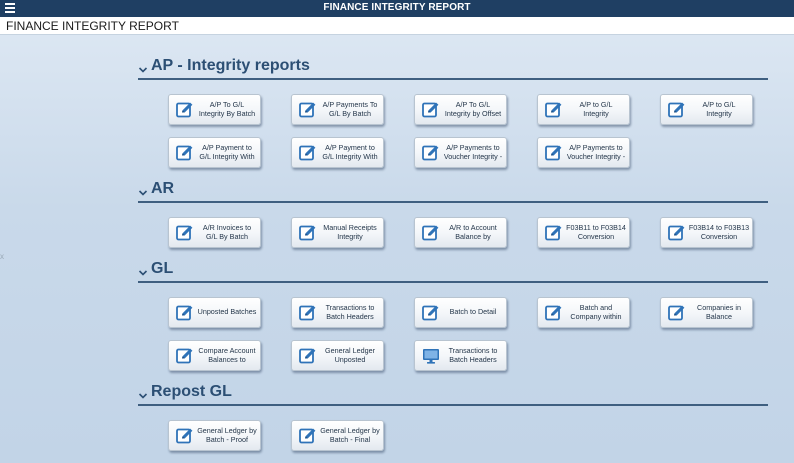  I want to click on report-tile-compare-account-balances-to: Compare Account Balances to, so click(214, 355).